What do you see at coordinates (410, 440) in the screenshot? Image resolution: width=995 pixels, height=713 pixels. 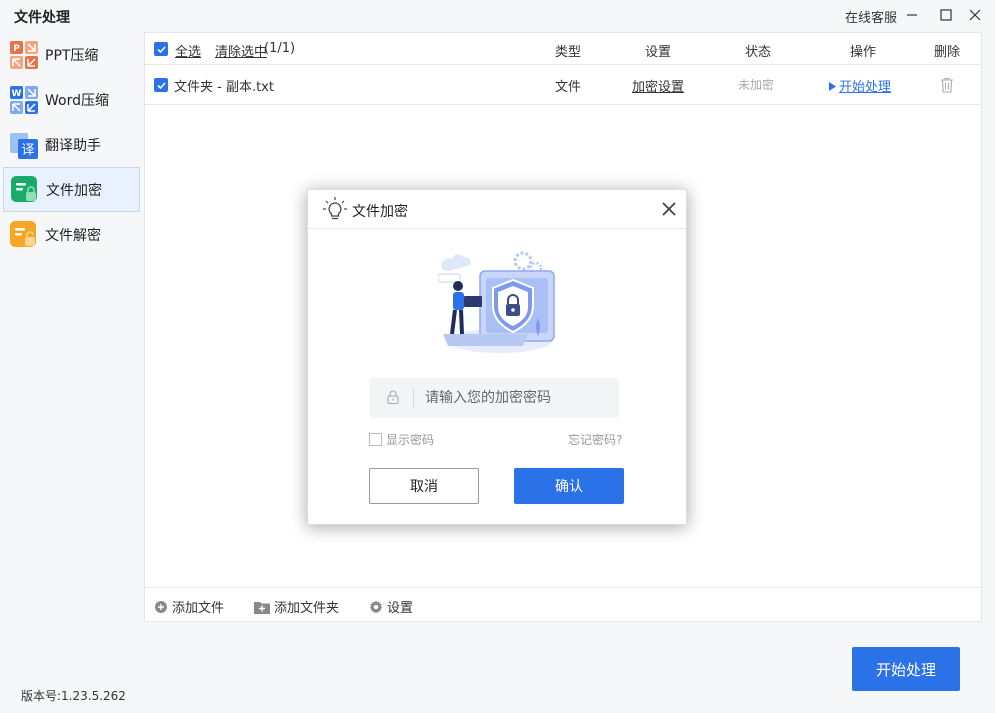 I see `show-password-label: 显示密码` at bounding box center [410, 440].